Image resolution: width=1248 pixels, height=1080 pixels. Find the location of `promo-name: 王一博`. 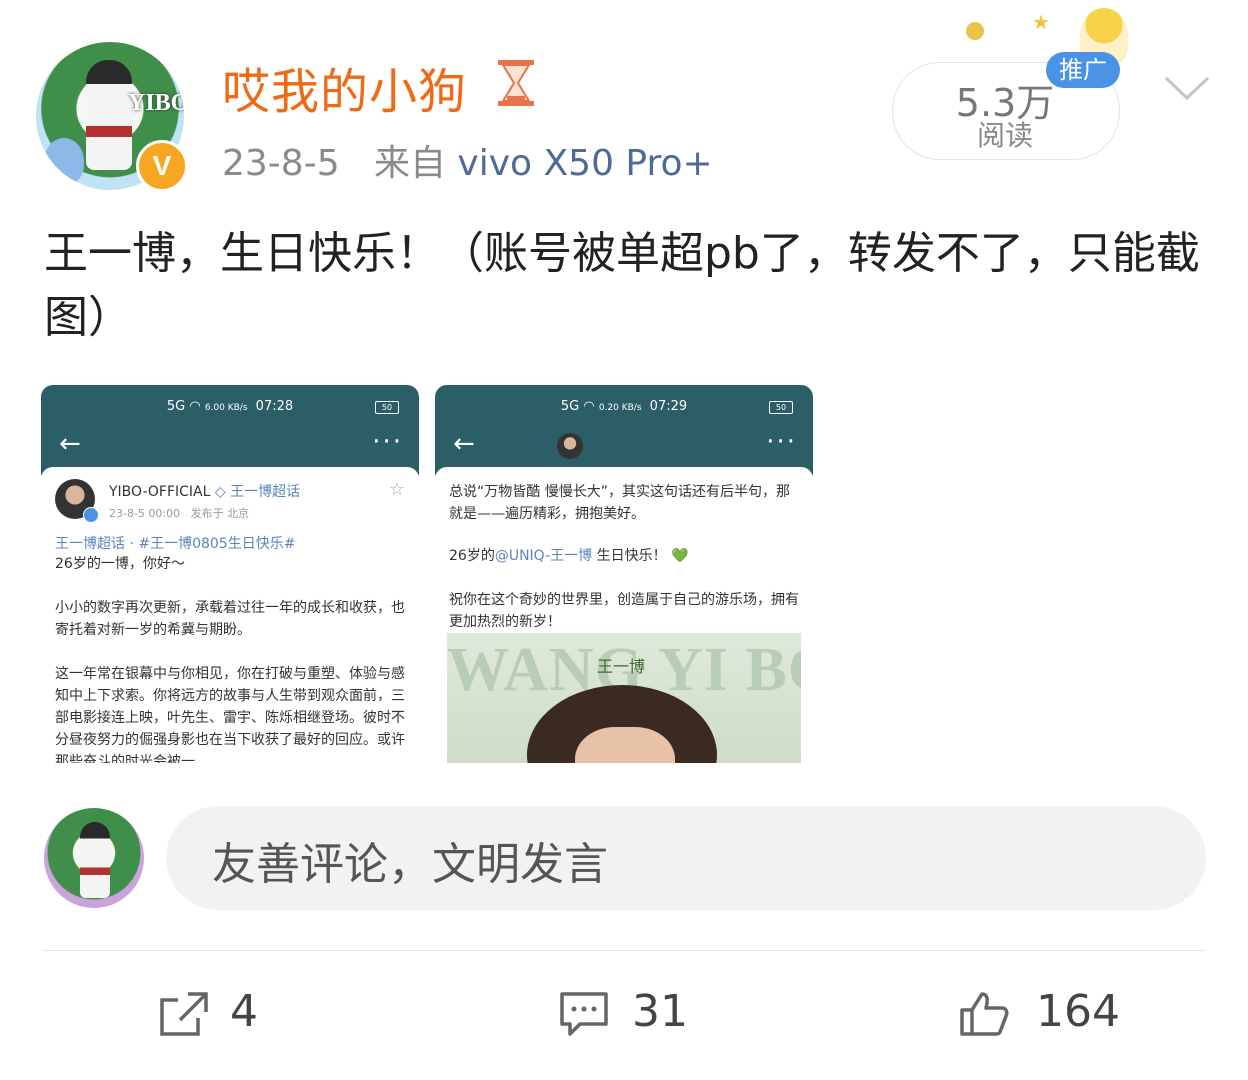

promo-name: 王一博 is located at coordinates (621, 666).